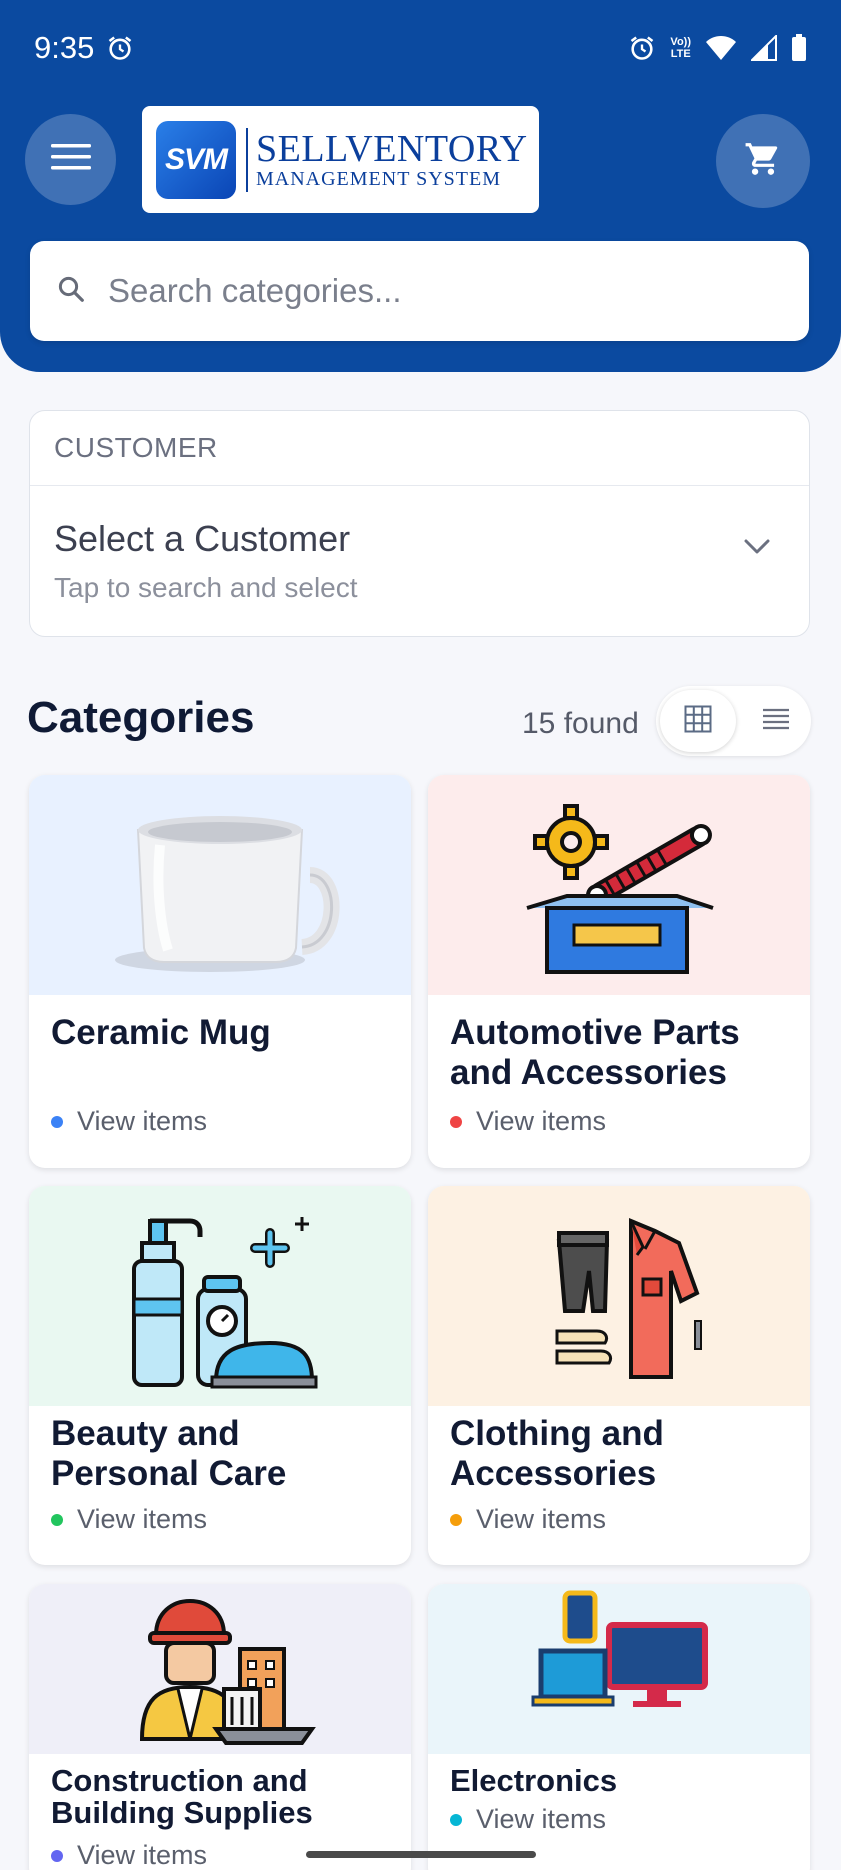 The width and height of the screenshot is (841, 1870). I want to click on status-icons: Vo)) LTE, so click(717, 48).